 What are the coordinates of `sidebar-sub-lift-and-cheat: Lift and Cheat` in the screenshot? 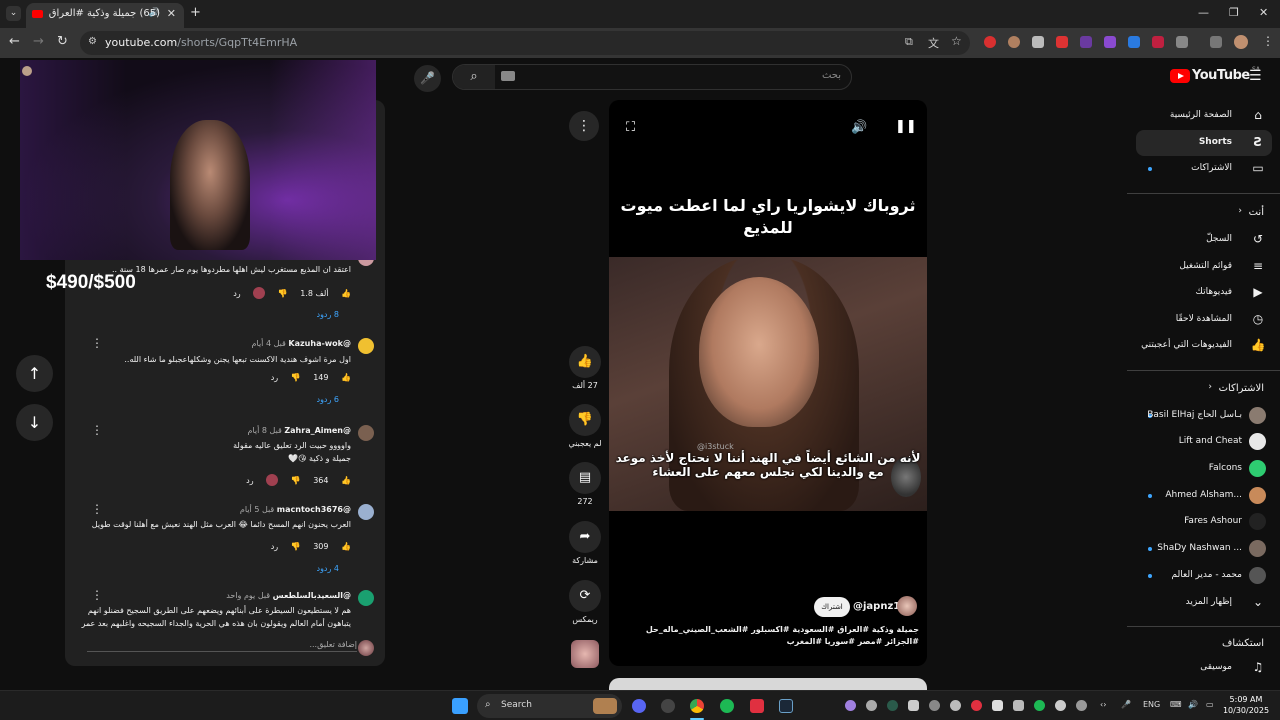 It's located at (1204, 442).